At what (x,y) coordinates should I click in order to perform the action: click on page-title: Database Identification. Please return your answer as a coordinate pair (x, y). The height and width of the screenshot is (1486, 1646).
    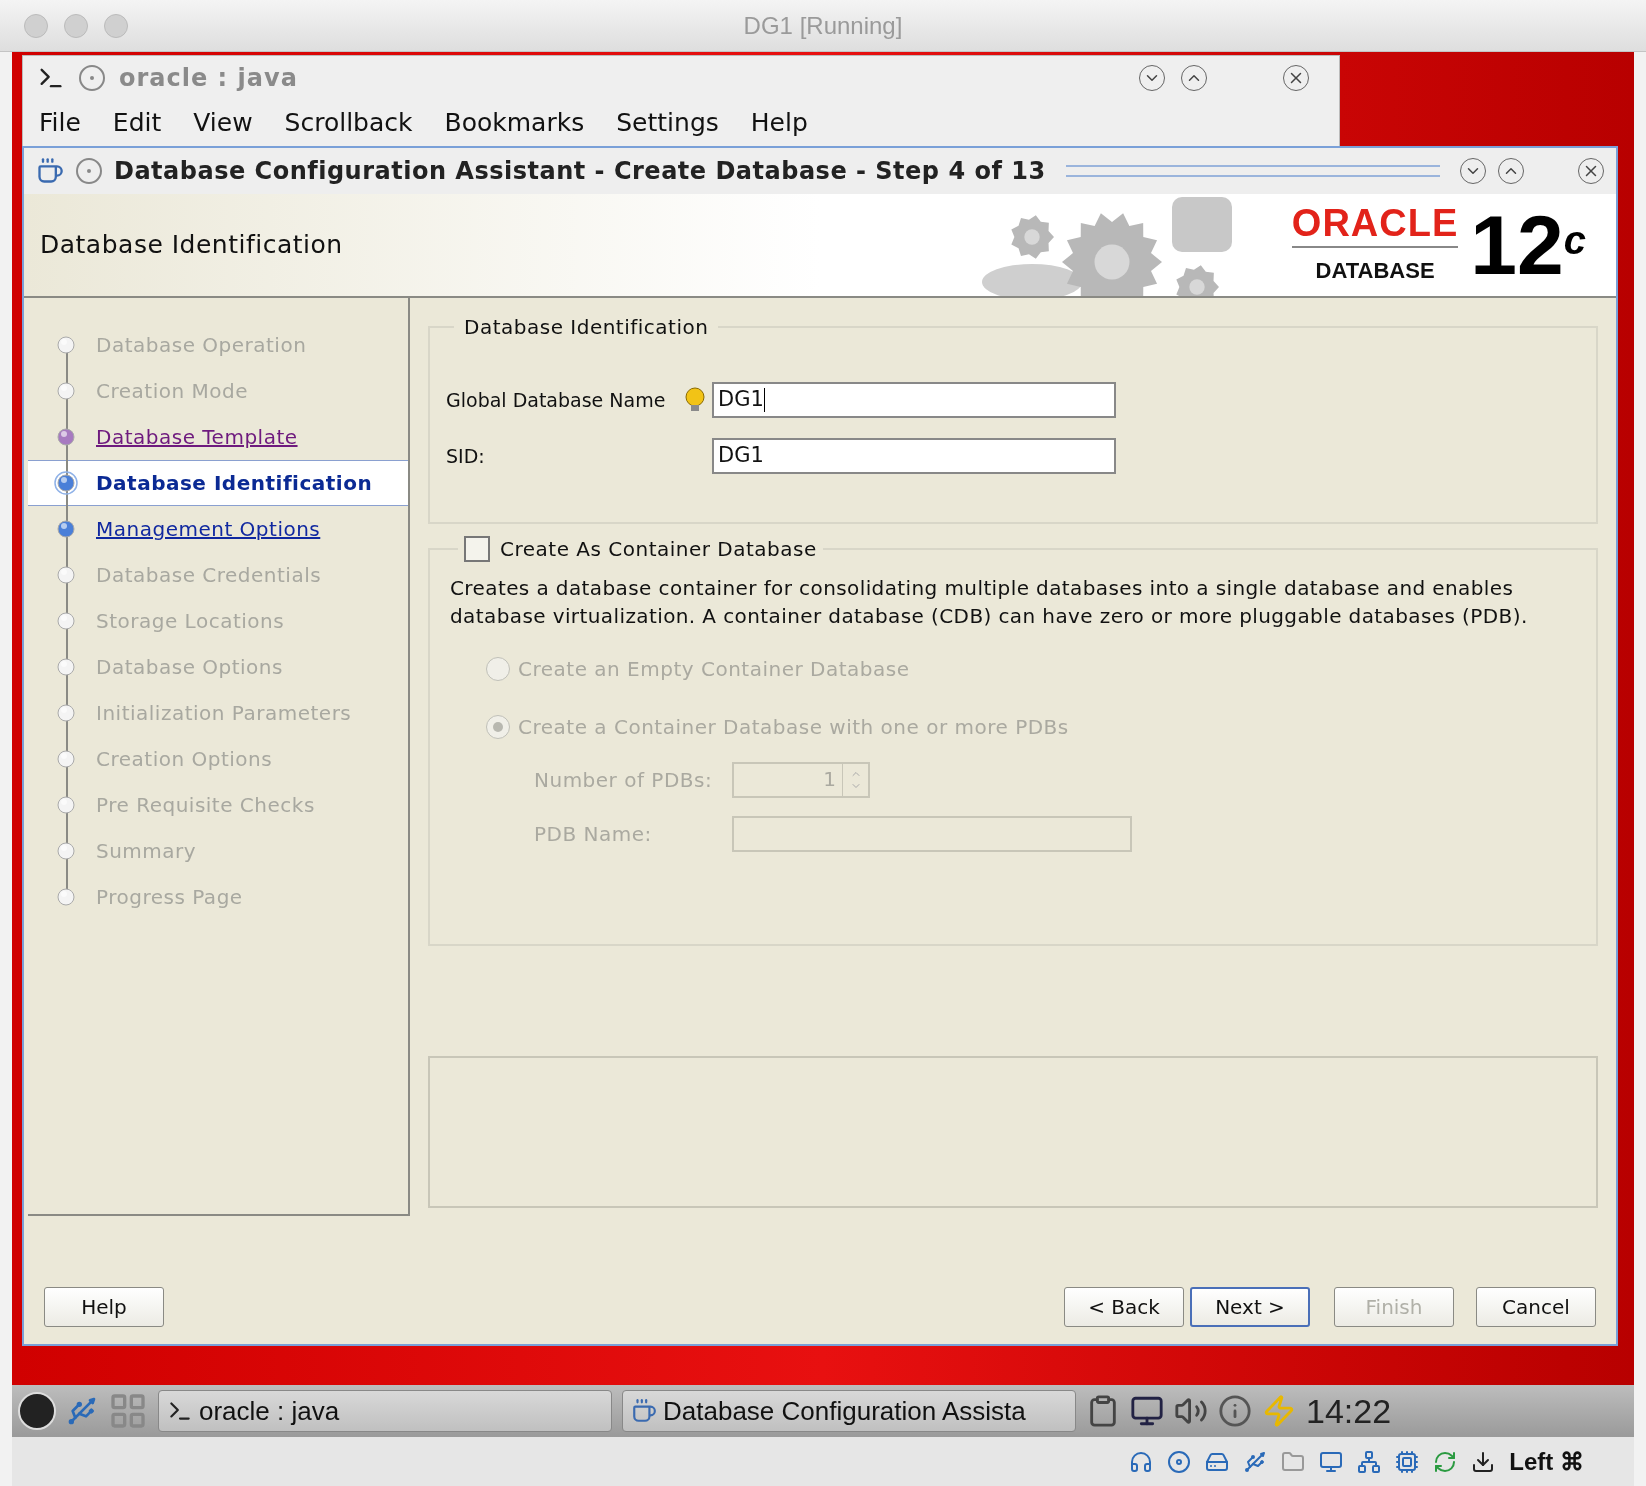
    Looking at the image, I should click on (191, 245).